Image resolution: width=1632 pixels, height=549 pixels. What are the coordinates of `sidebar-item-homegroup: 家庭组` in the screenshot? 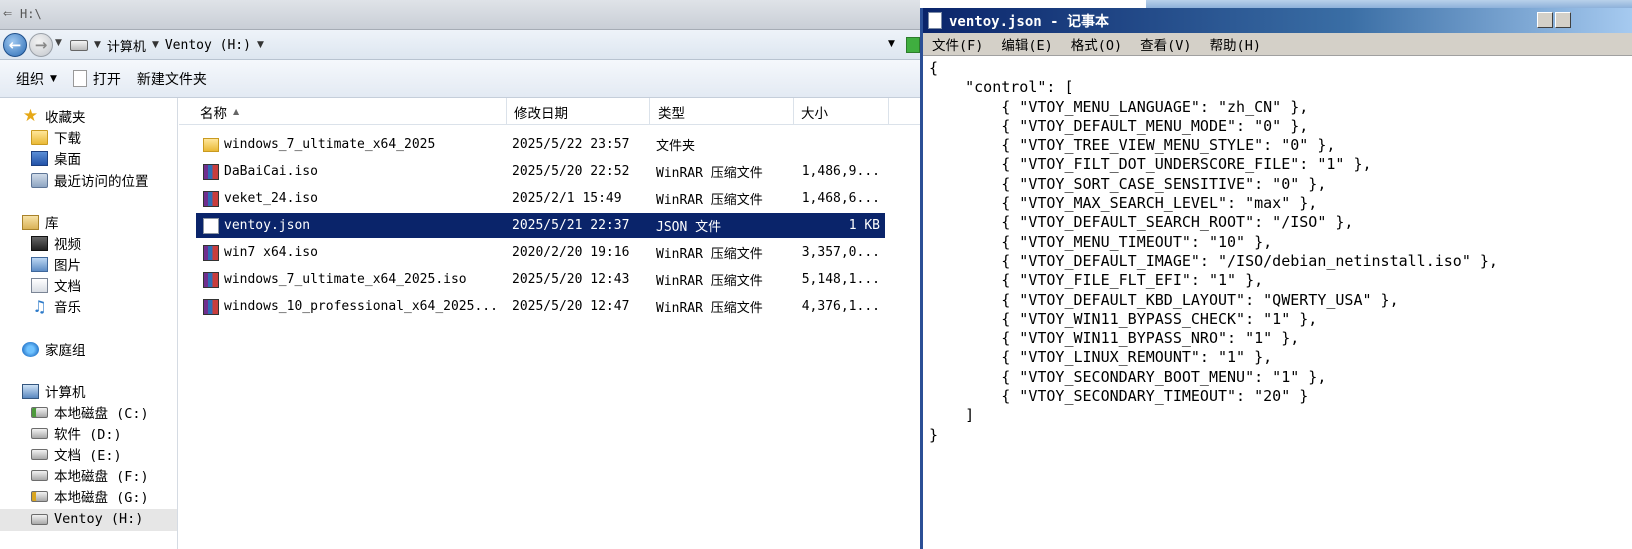 It's located at (54, 349).